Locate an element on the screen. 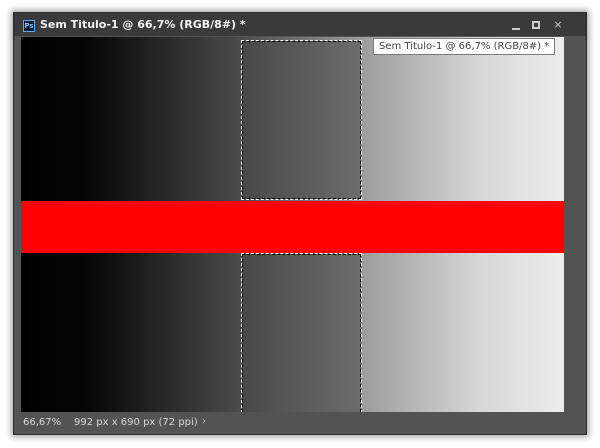 The height and width of the screenshot is (448, 600). marquee-selection-top is located at coordinates (301, 120).